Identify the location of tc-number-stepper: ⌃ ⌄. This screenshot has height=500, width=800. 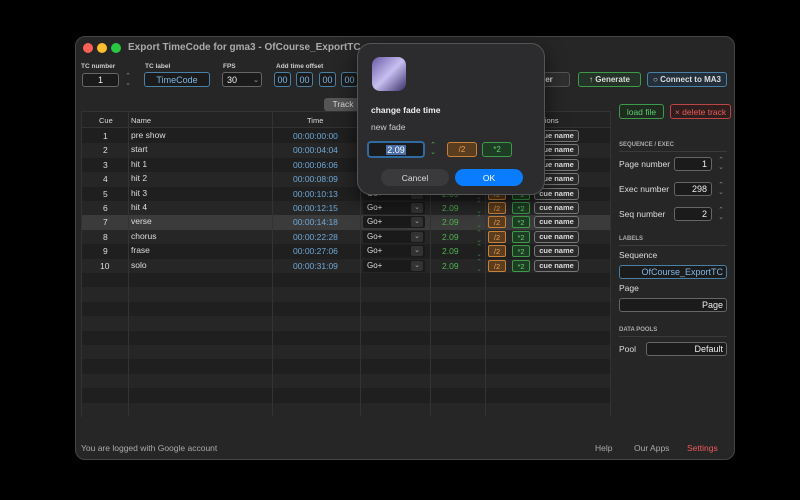
(128, 80).